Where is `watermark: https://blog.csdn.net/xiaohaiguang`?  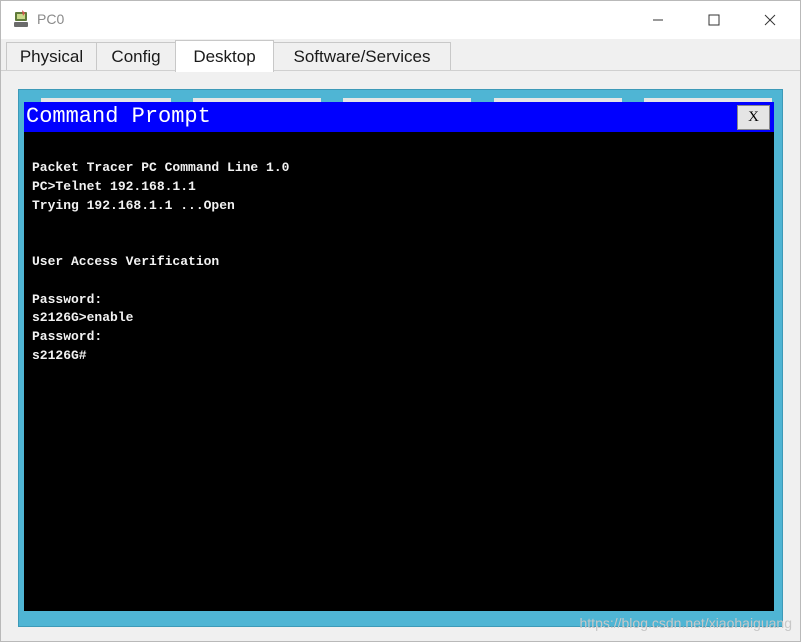
watermark: https://blog.csdn.net/xiaohaiguang is located at coordinates (686, 623).